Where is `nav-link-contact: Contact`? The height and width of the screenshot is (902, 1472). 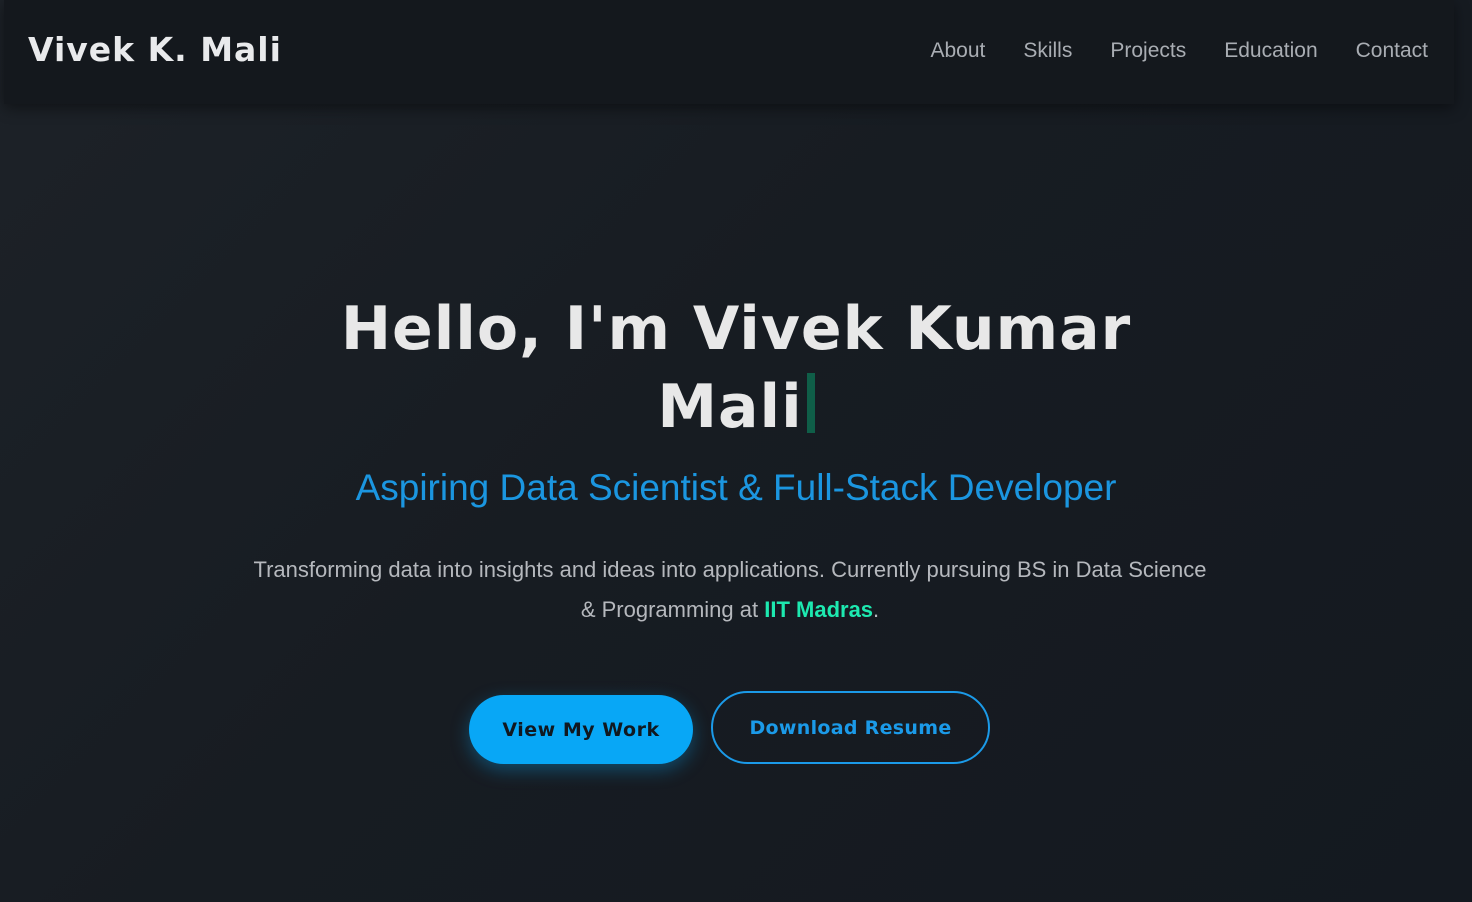 nav-link-contact: Contact is located at coordinates (1392, 51).